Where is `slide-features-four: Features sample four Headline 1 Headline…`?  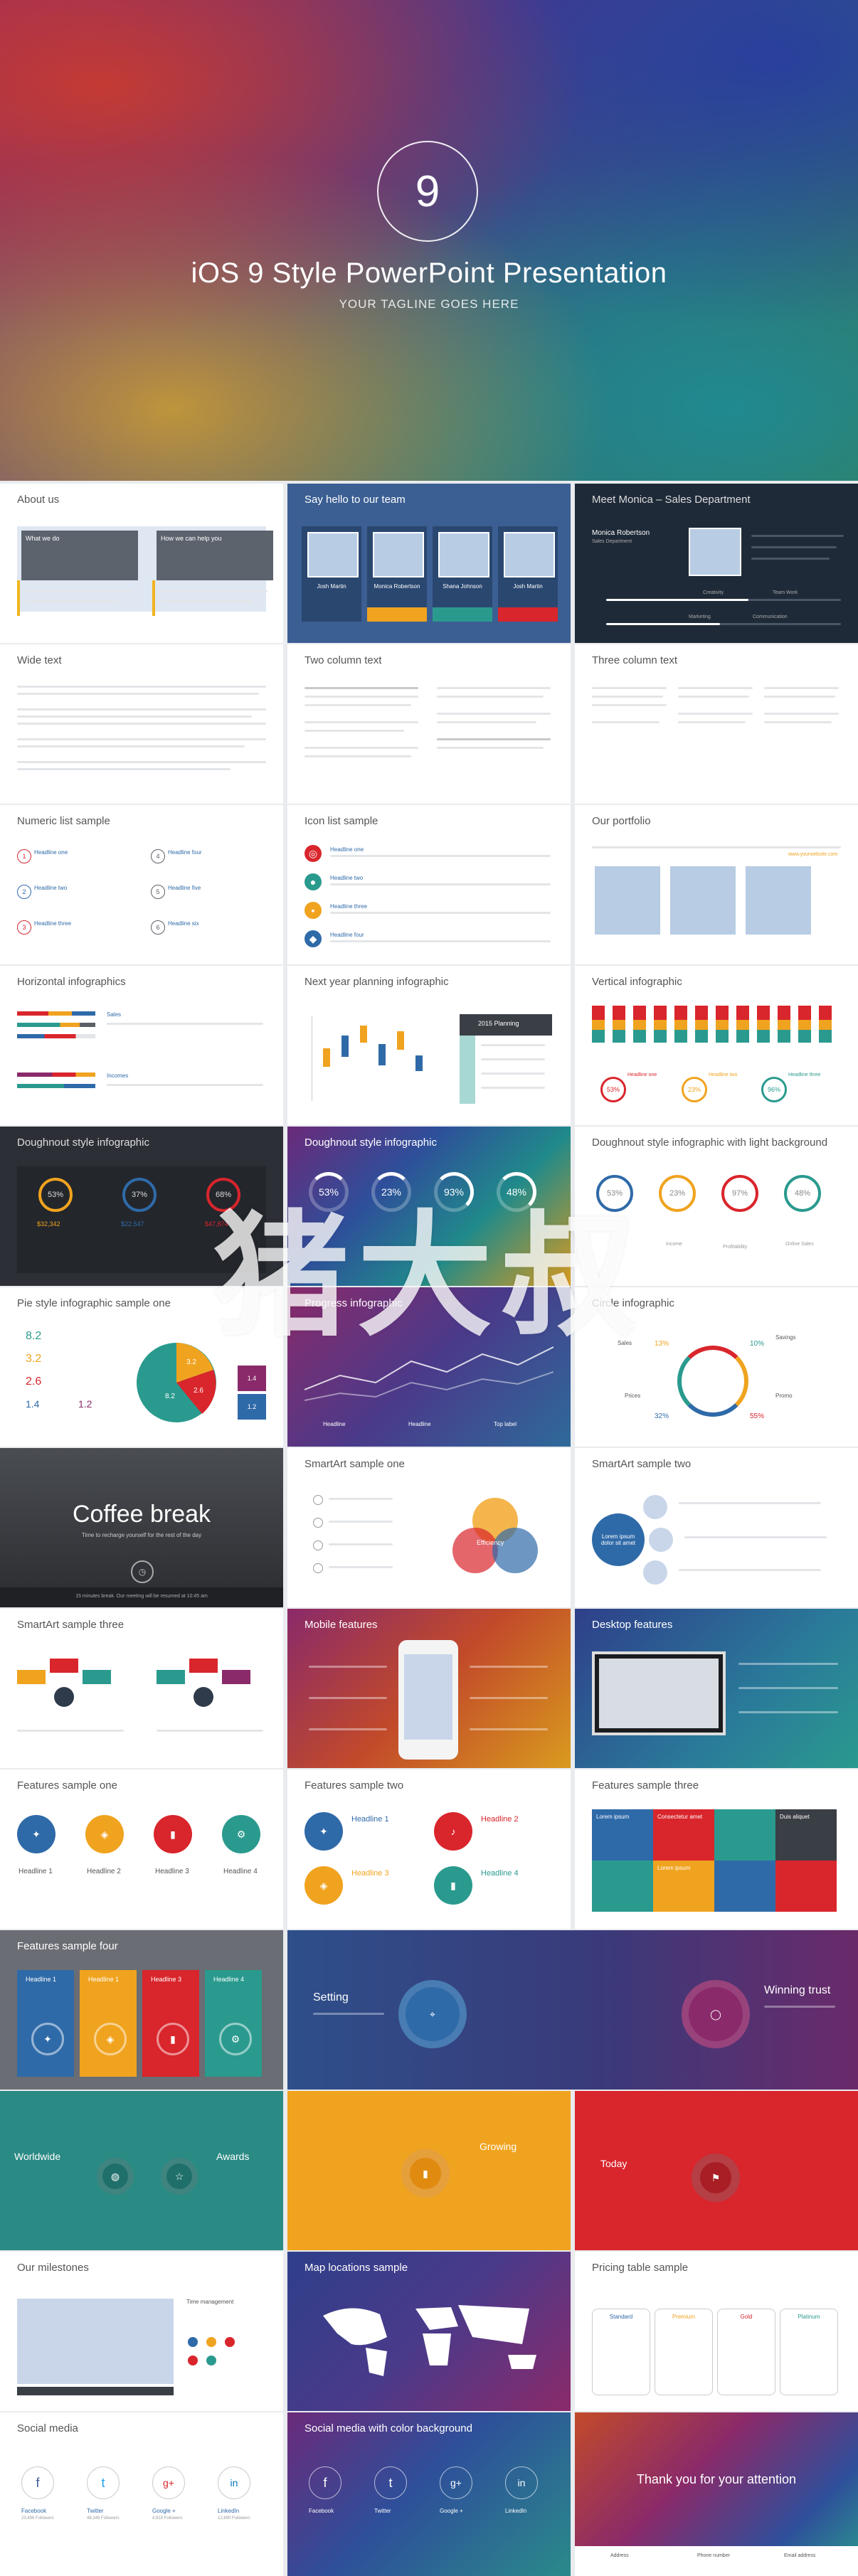
slide-features-four: Features sample four Headline 1 Headline… is located at coordinates (141, 2010).